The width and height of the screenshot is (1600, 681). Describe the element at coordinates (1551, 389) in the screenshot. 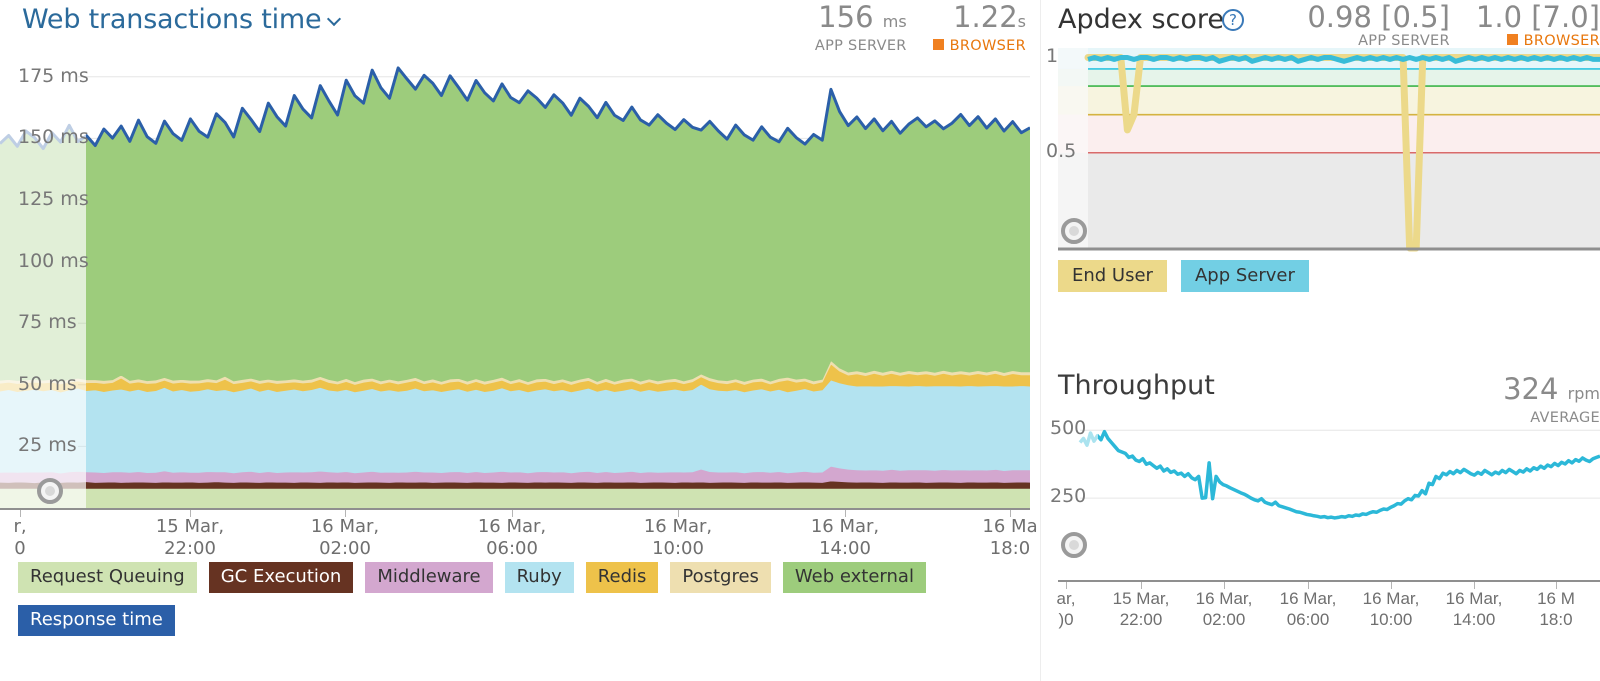

I see `throughput-kpi-value: 324 rpm` at that location.